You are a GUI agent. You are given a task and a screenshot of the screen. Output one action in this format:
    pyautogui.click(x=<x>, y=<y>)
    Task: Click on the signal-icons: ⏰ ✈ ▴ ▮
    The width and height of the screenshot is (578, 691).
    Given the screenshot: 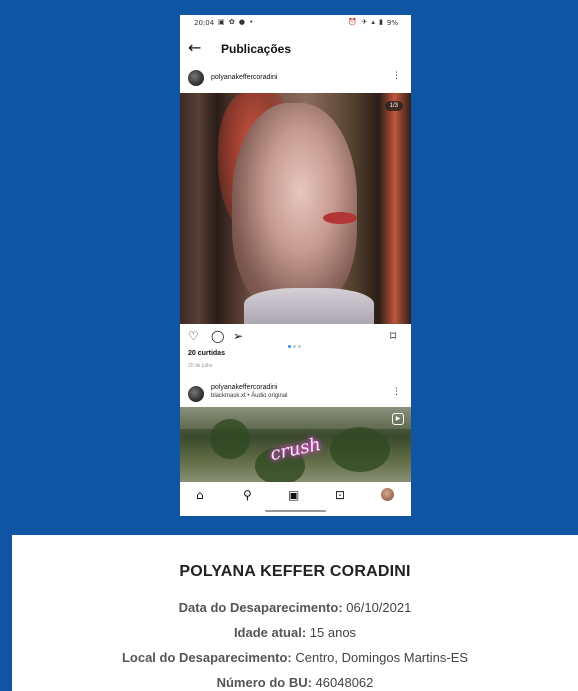 What is the action you would take?
    pyautogui.click(x=366, y=22)
    